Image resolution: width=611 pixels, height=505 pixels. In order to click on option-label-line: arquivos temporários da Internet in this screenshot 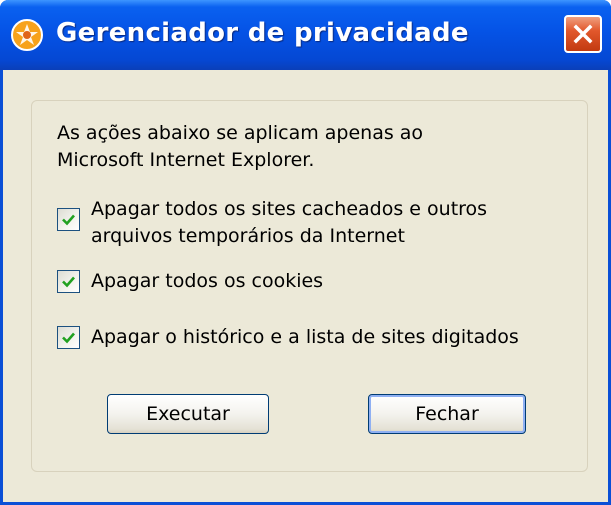, I will do `click(248, 236)`.